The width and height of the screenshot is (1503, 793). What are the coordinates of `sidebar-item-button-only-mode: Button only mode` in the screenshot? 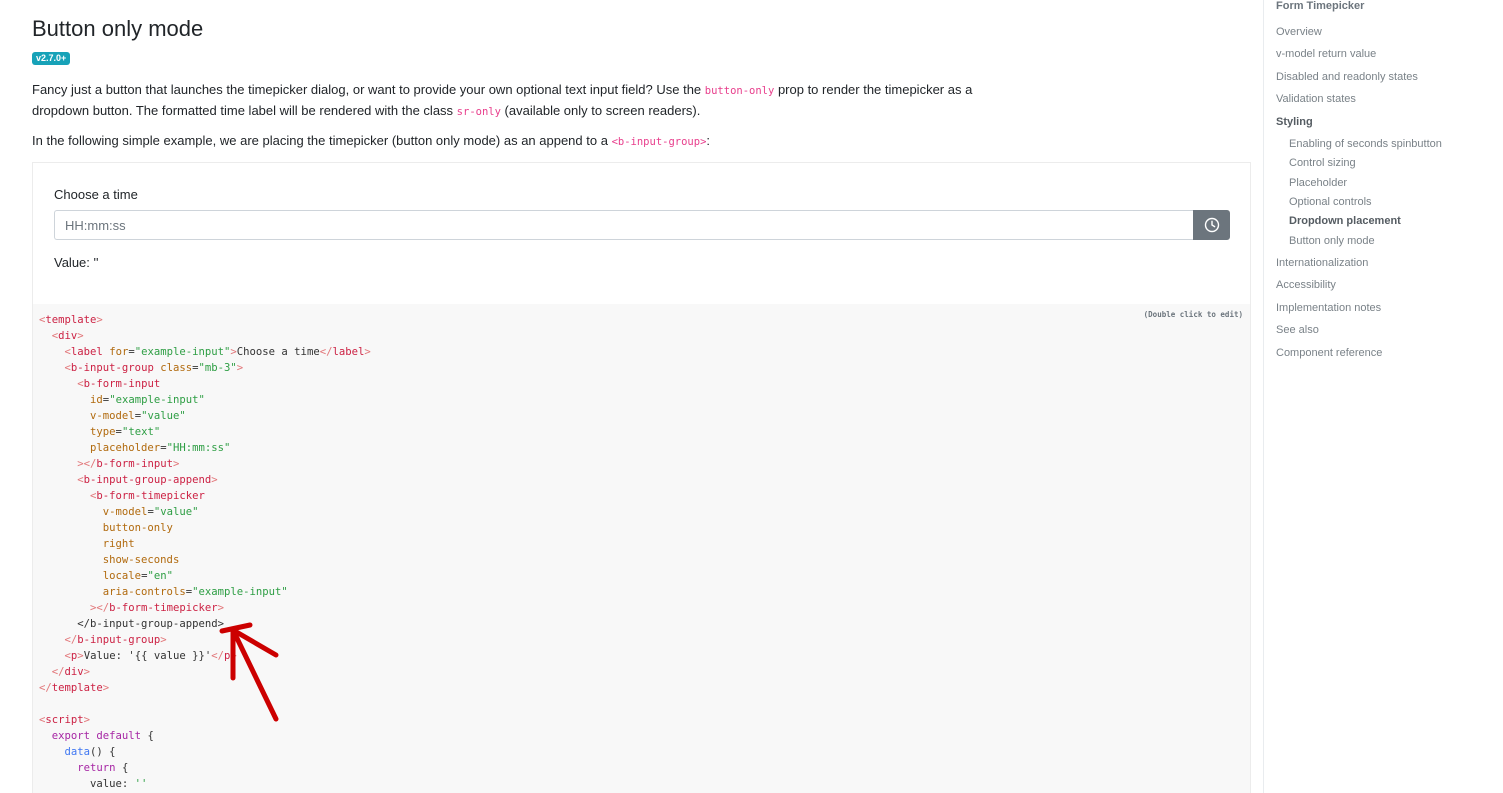 It's located at (1332, 241).